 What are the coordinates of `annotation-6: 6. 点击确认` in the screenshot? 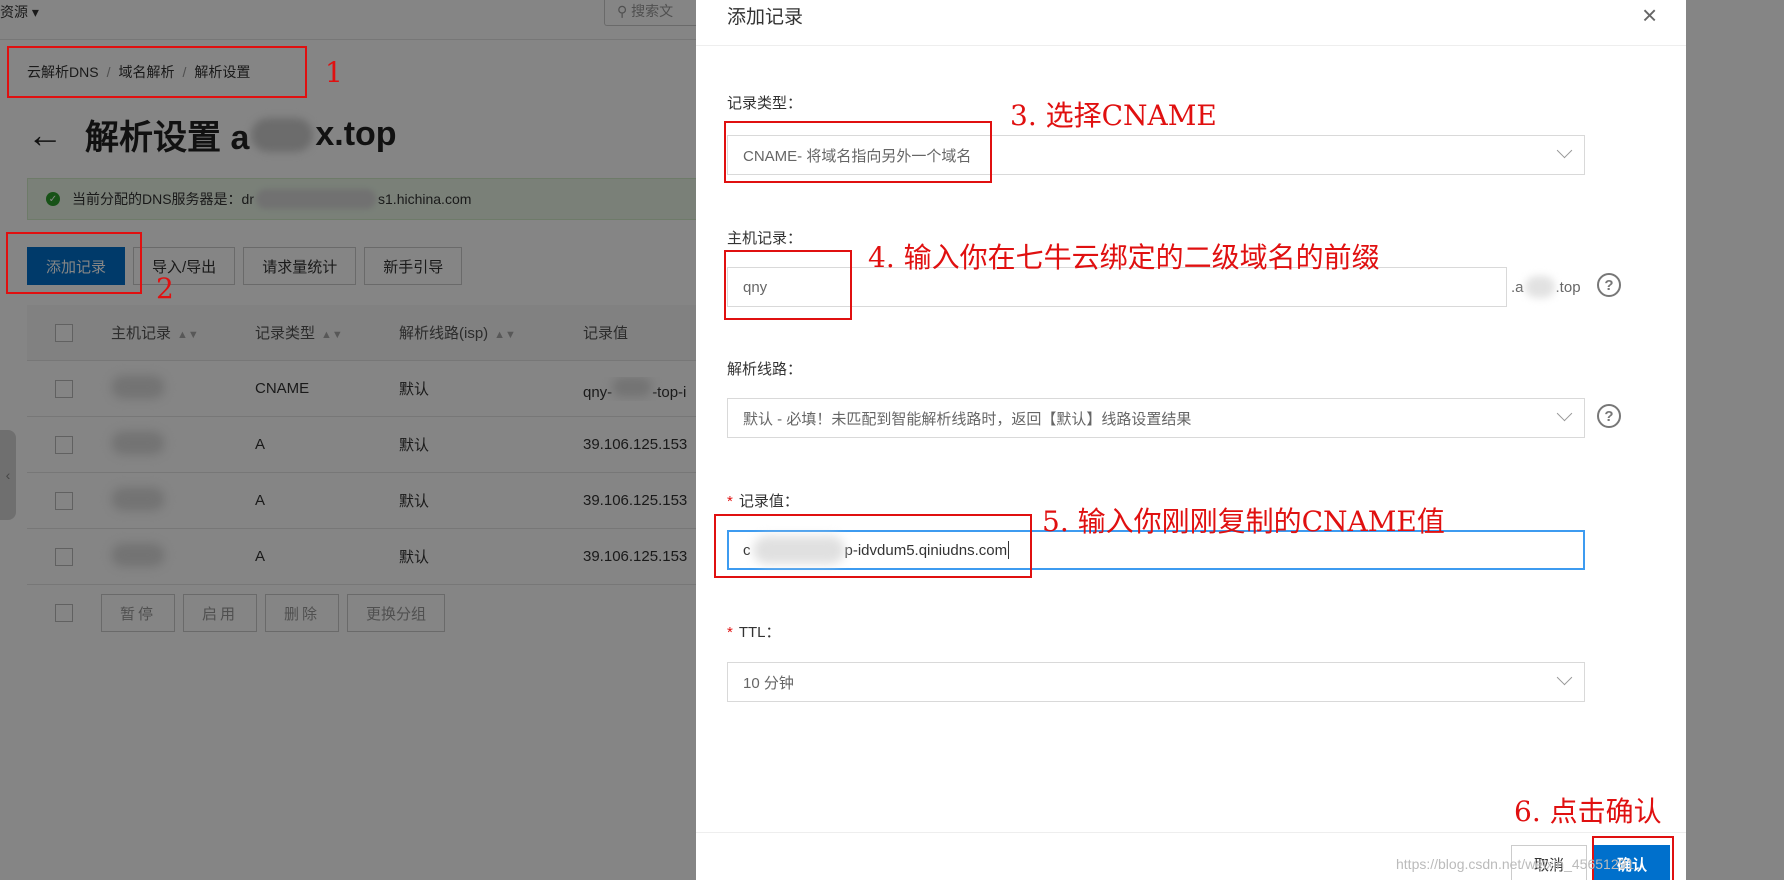 It's located at (1588, 811).